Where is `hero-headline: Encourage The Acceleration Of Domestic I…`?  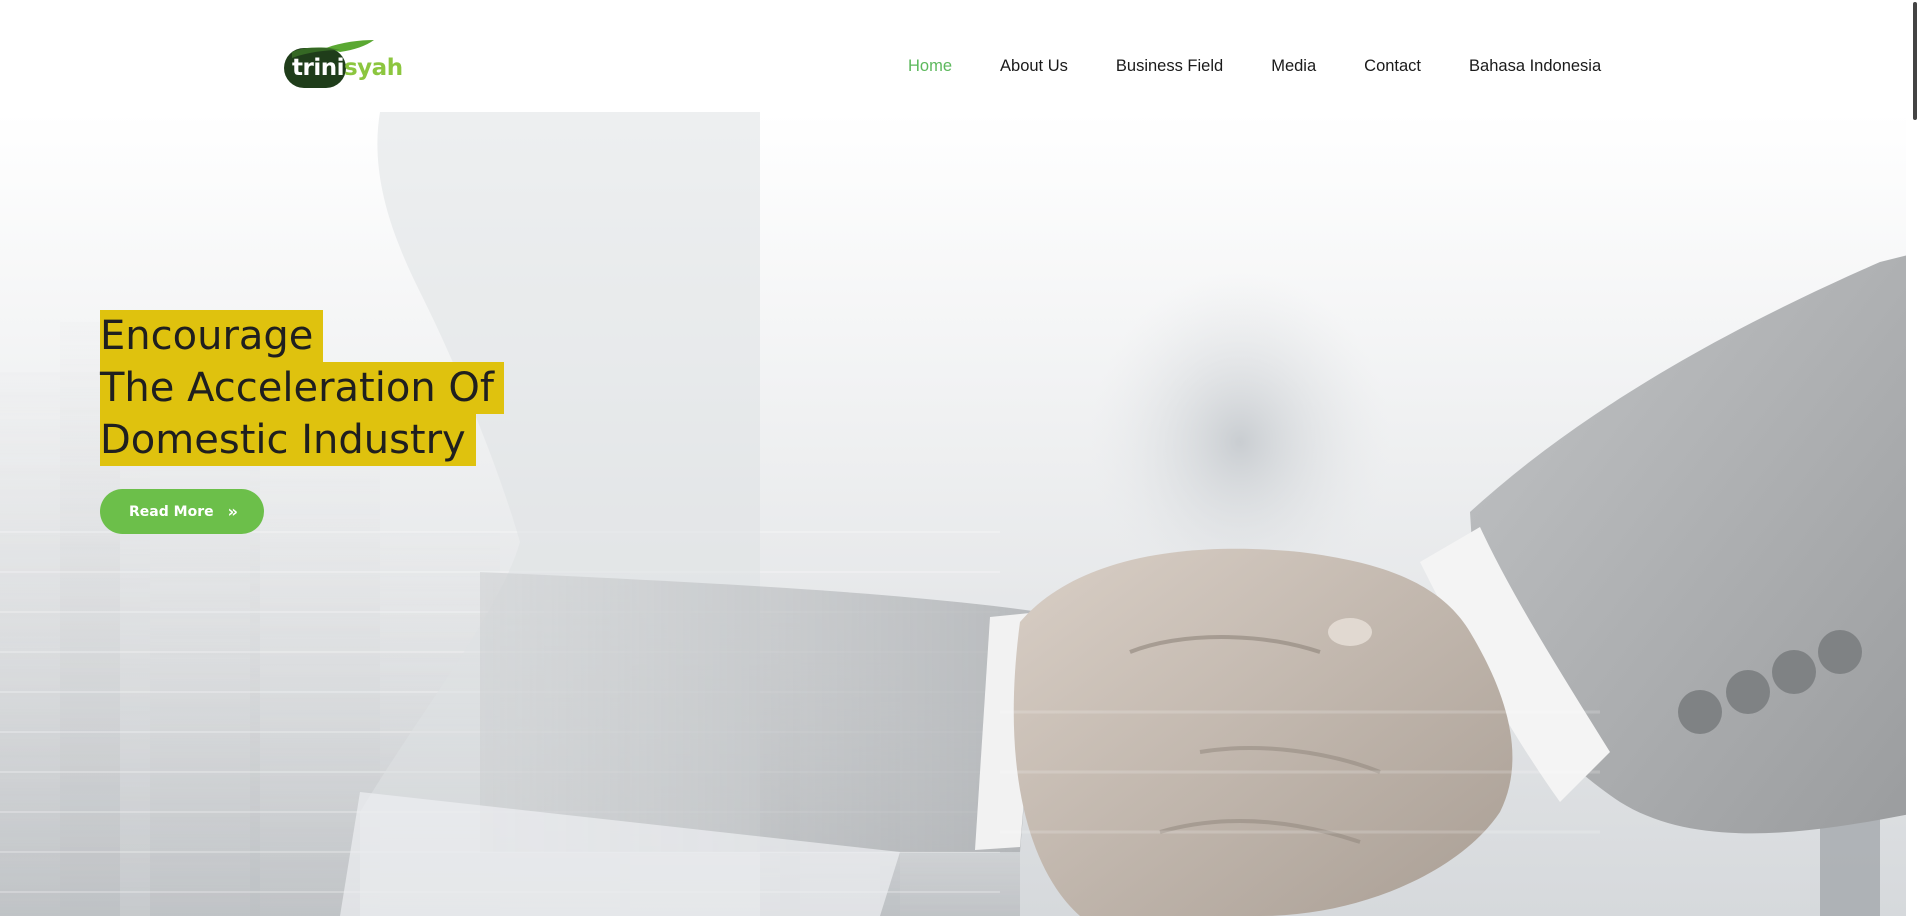
hero-headline: Encourage The Acceleration Of Domestic I… is located at coordinates (302, 388).